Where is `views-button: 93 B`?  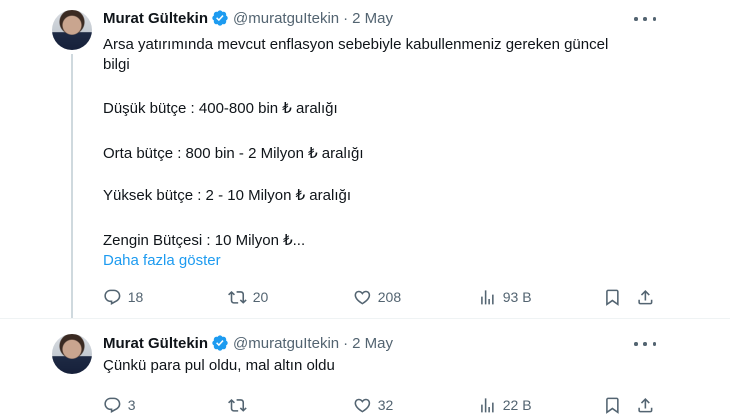
views-button: 93 B is located at coordinates (505, 297).